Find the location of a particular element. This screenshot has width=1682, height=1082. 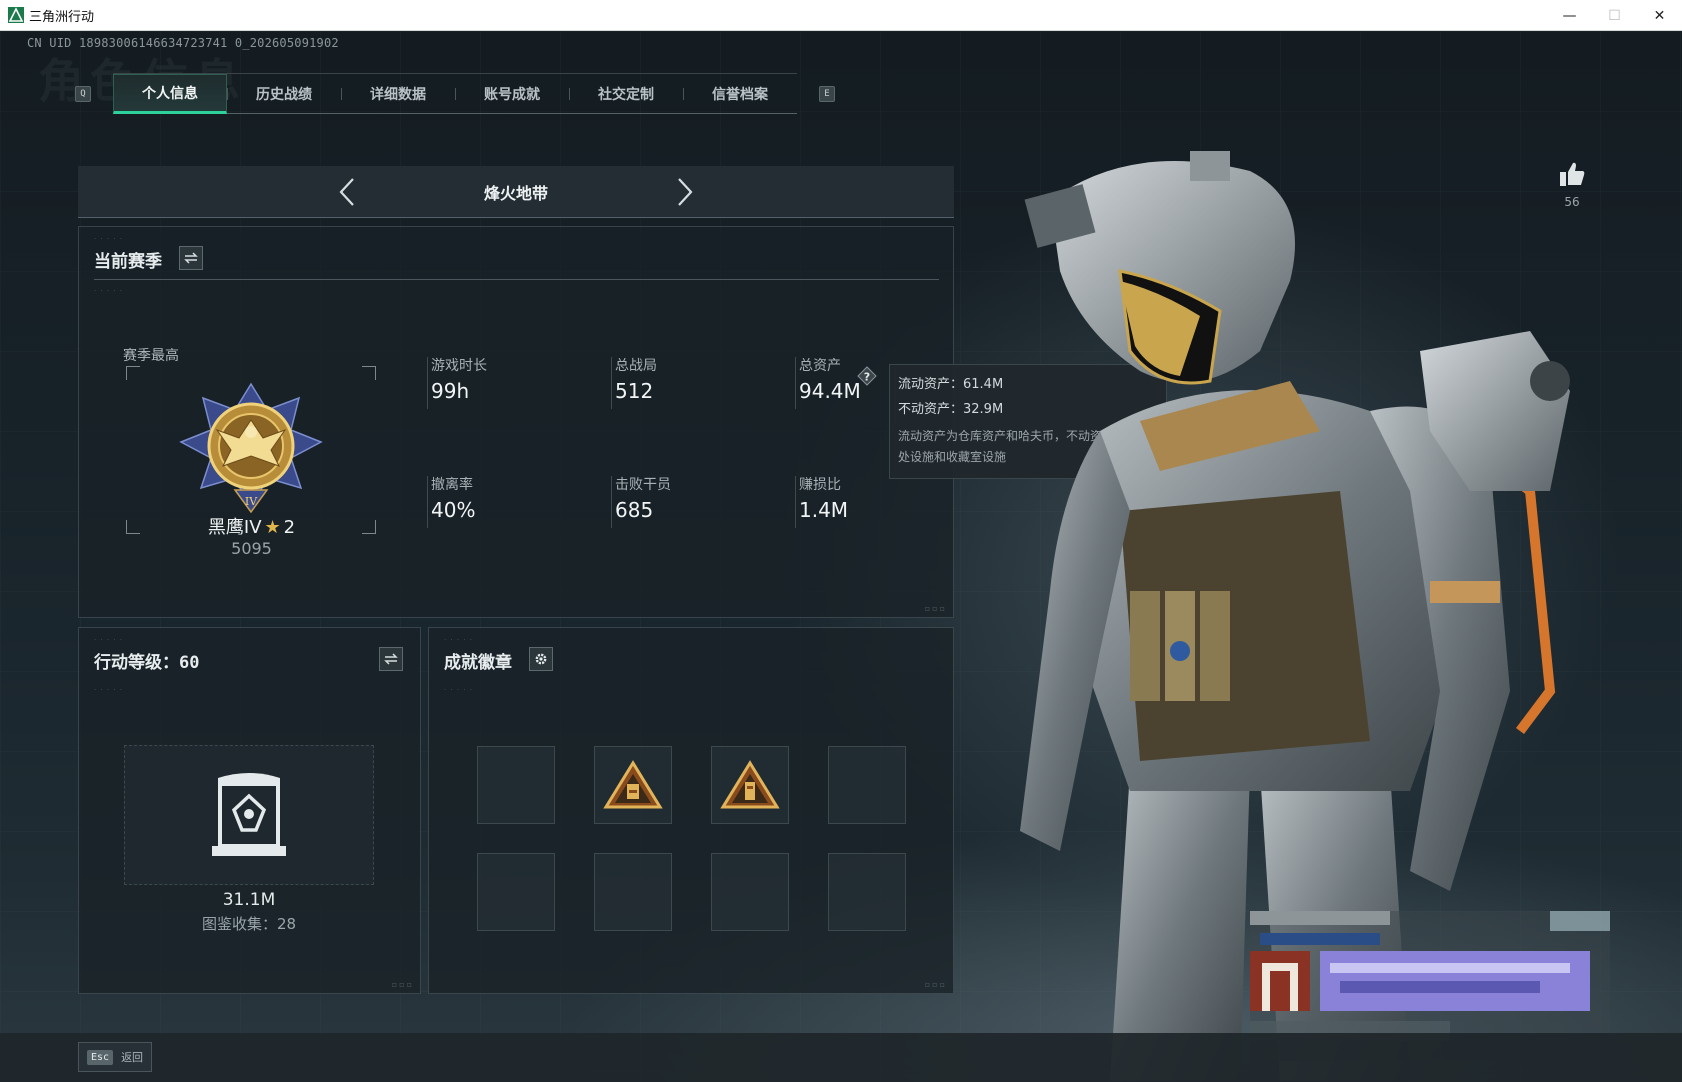

badges-title: 成就徽章 is located at coordinates (478, 663).